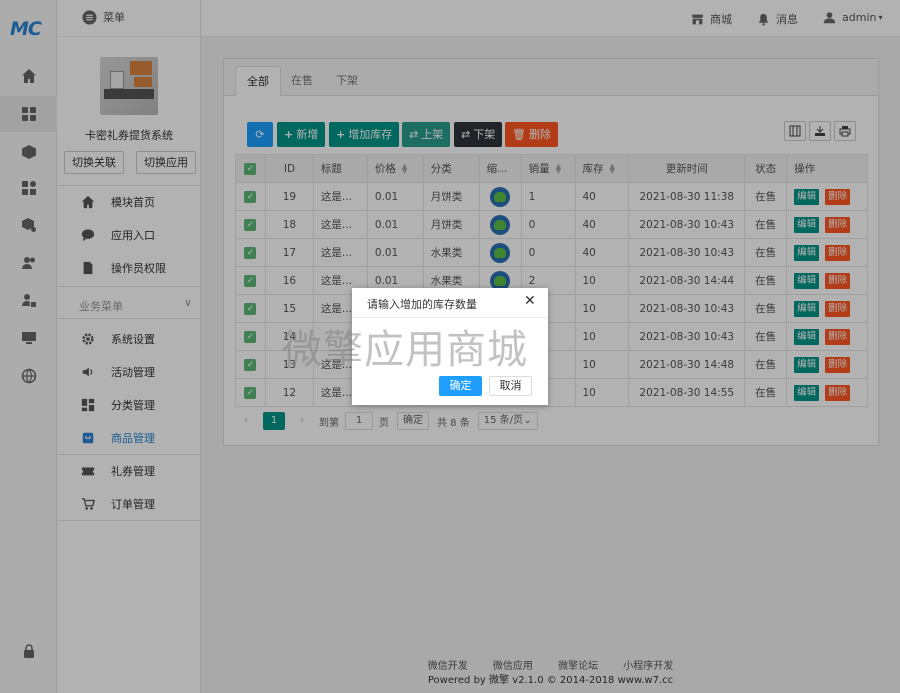 This screenshot has width=900, height=693. I want to click on watermark: 微擎应用商城, so click(405, 350).